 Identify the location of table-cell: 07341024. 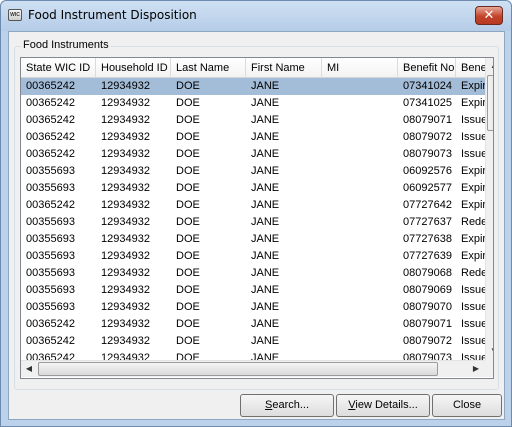
(427, 86).